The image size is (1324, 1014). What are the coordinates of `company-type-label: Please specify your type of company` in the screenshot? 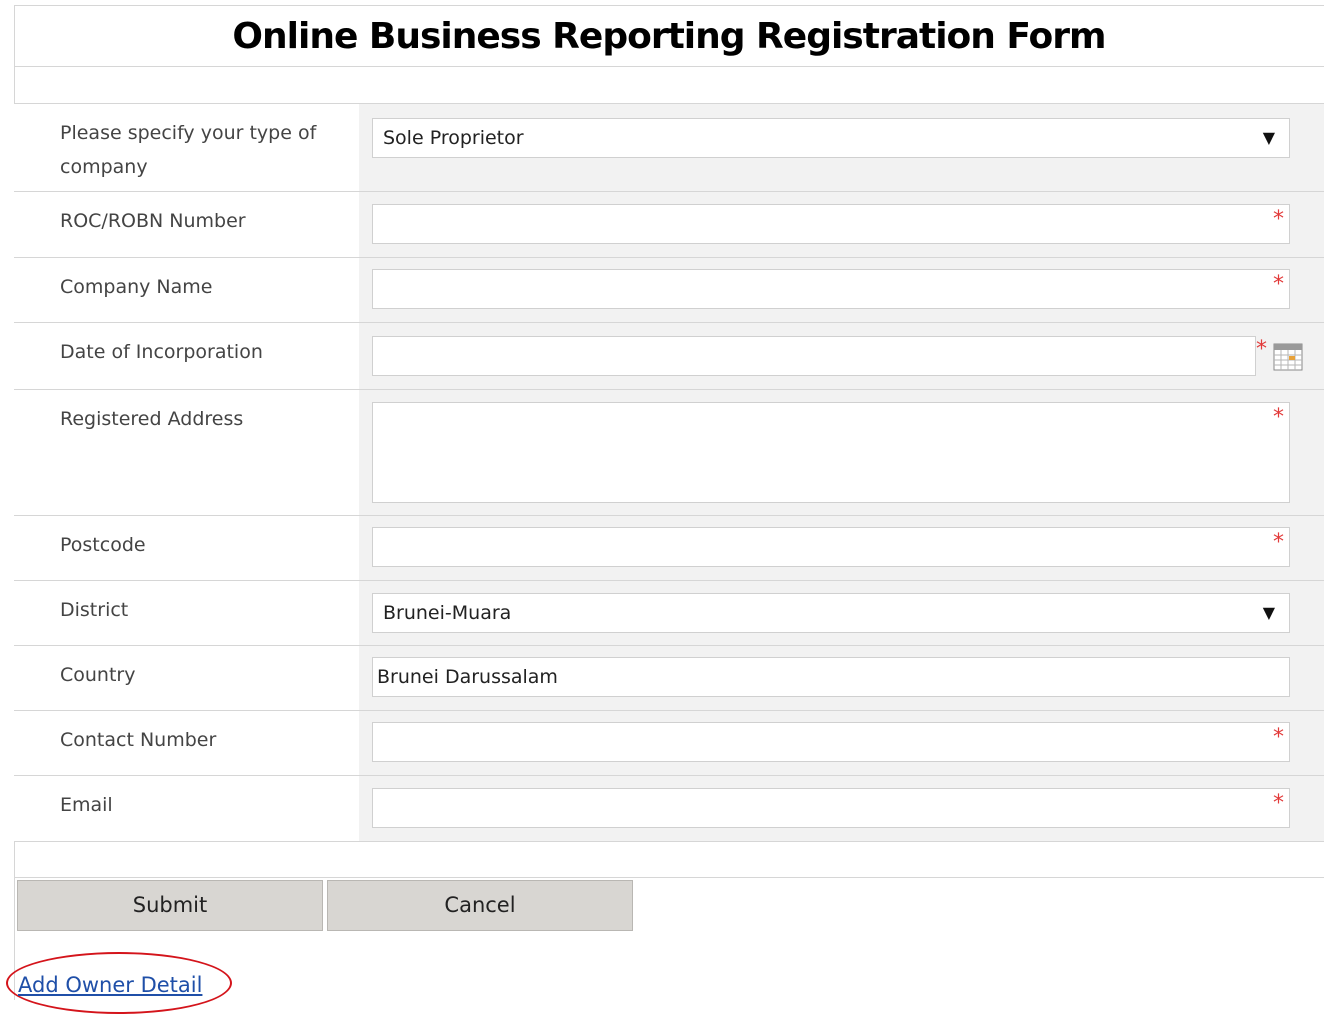 It's located at (188, 150).